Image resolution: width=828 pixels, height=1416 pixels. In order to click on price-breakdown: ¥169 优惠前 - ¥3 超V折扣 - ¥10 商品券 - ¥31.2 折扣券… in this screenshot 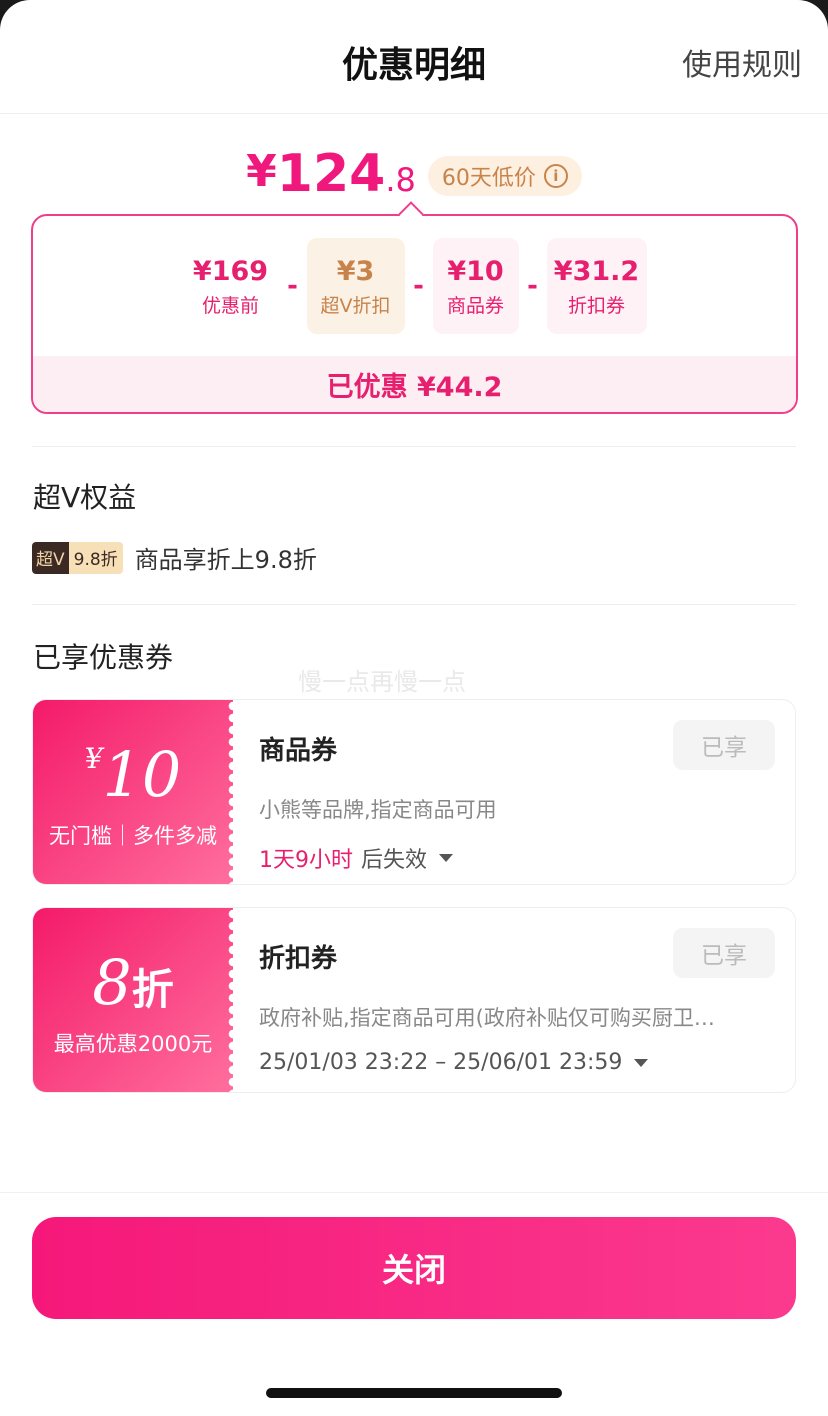, I will do `click(414, 314)`.